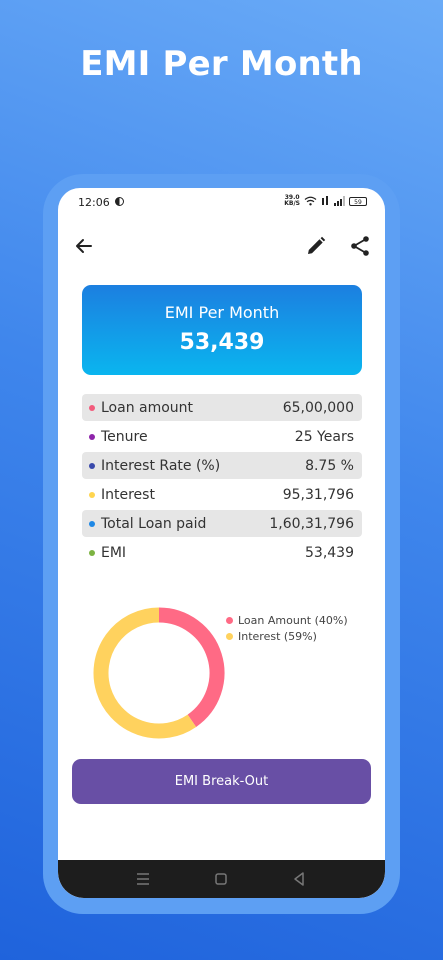  I want to click on battery-icon: 59, so click(358, 201).